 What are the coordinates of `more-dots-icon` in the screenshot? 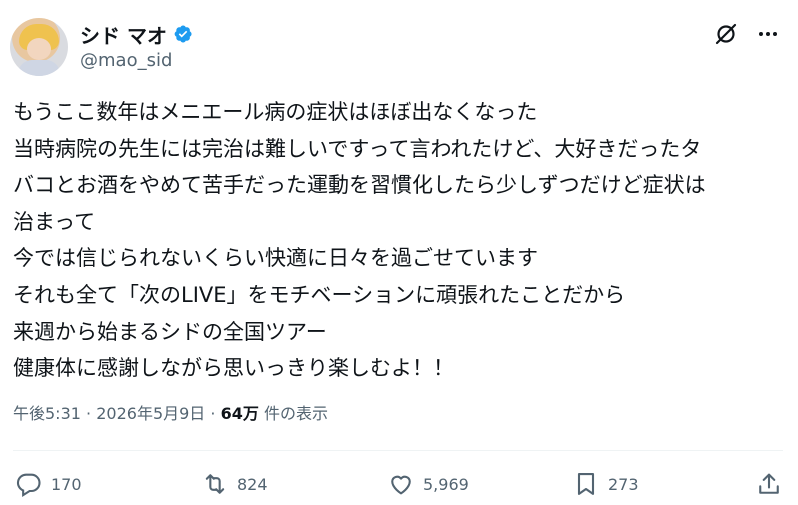 It's located at (768, 34).